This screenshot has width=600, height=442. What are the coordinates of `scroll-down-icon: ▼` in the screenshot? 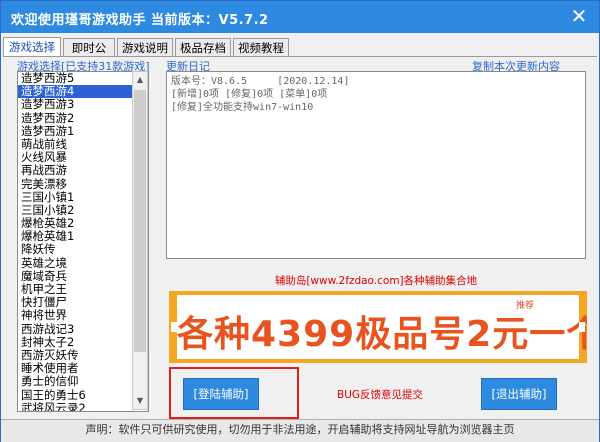 It's located at (140, 401).